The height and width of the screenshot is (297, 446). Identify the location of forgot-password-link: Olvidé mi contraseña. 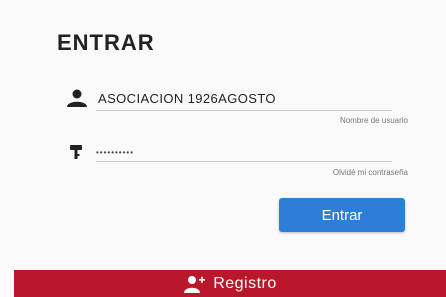
(370, 172).